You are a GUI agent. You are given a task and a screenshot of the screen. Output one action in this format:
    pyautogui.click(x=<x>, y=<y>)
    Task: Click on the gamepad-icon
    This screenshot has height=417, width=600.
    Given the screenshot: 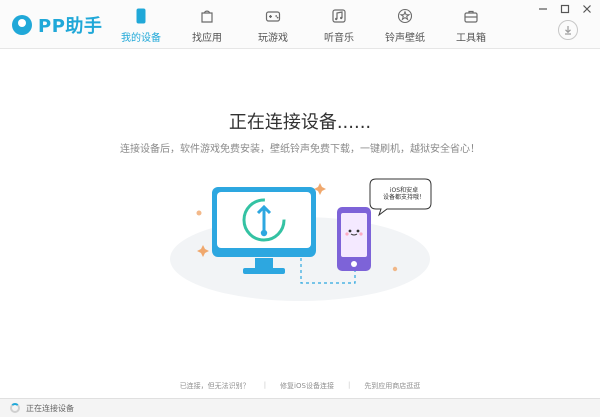 What is the action you would take?
    pyautogui.click(x=273, y=16)
    